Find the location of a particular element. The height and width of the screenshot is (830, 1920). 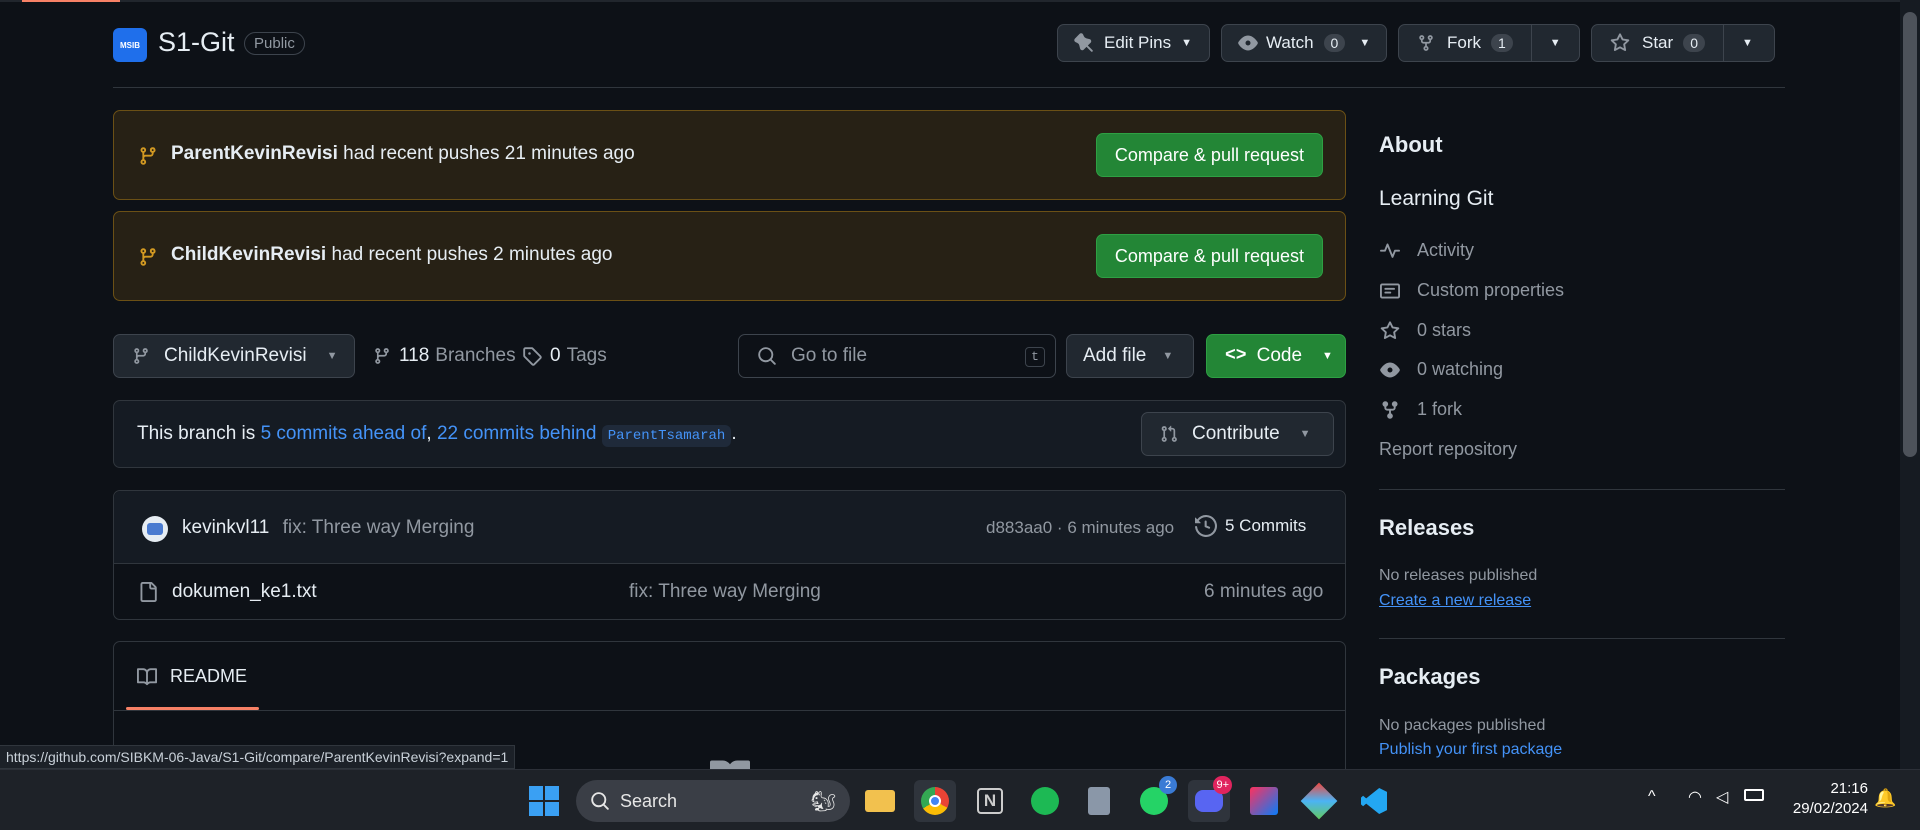

report-repository-link: Report repository is located at coordinates (1448, 449).